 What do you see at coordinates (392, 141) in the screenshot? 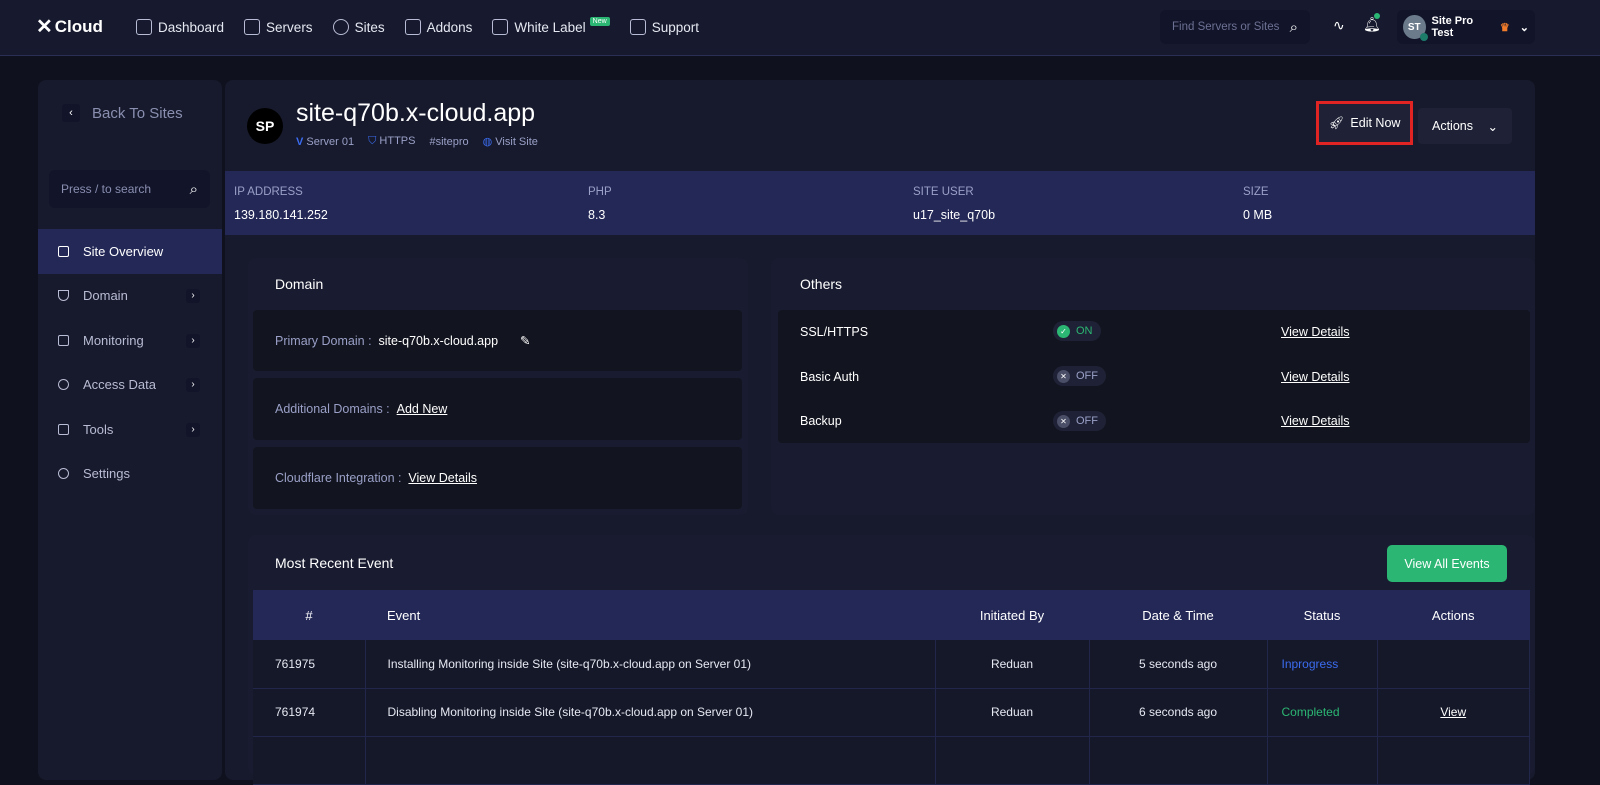
I see `https-label: ⛉ HTTPS` at bounding box center [392, 141].